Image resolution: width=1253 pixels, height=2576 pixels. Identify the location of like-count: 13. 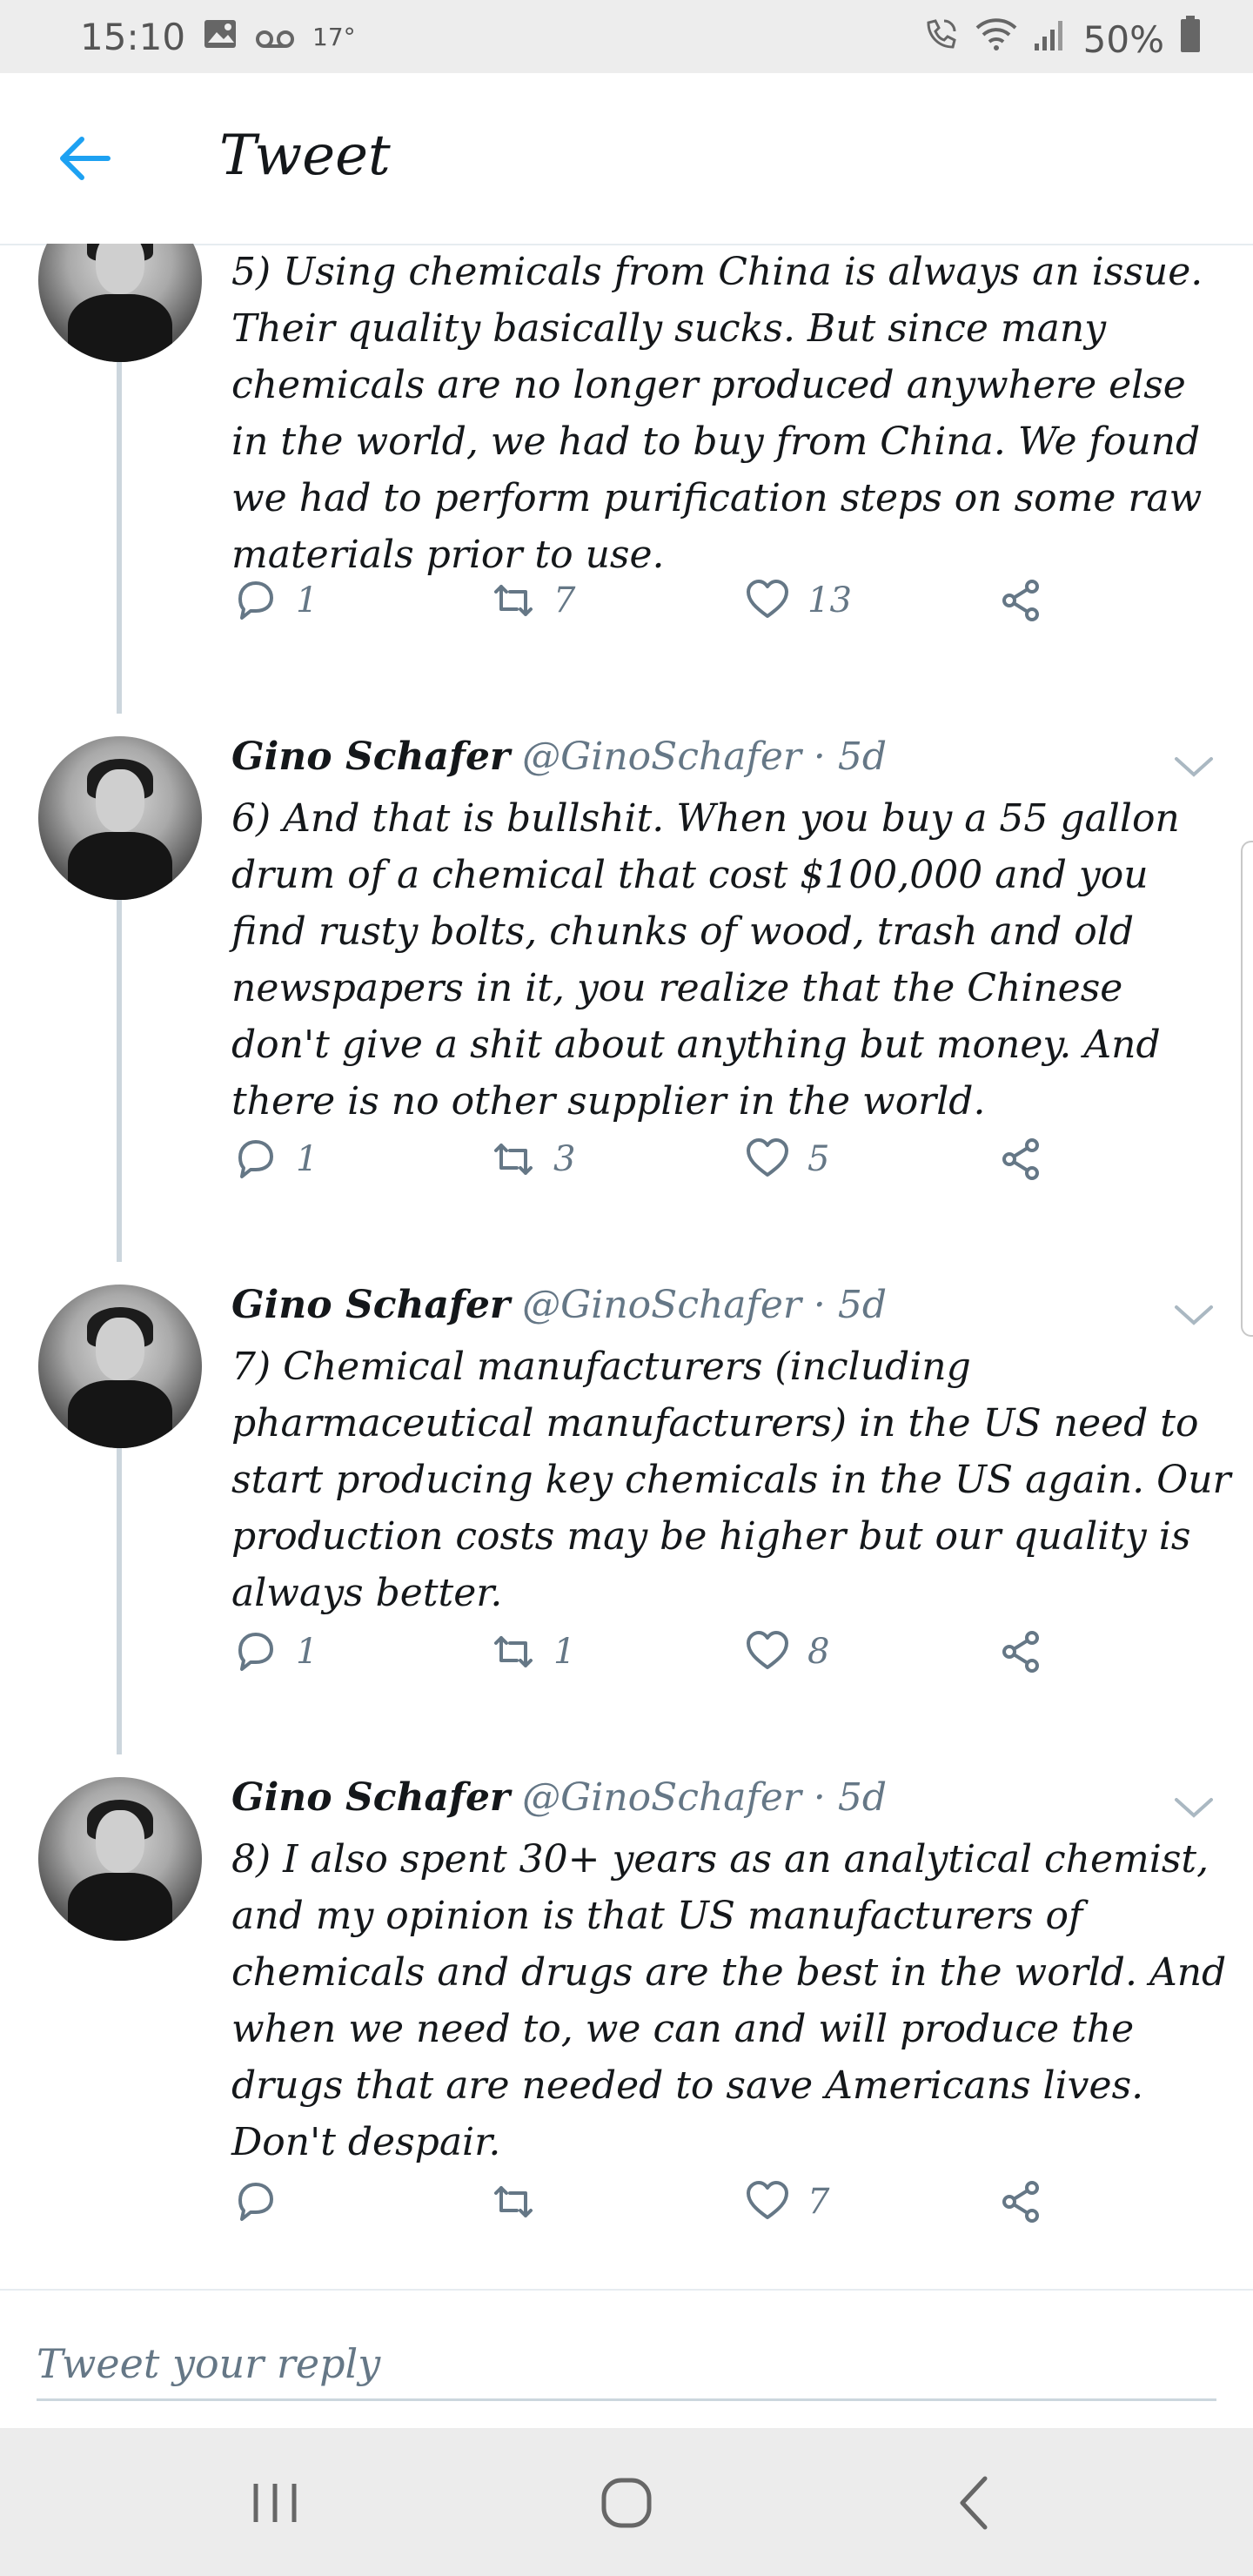
(829, 600).